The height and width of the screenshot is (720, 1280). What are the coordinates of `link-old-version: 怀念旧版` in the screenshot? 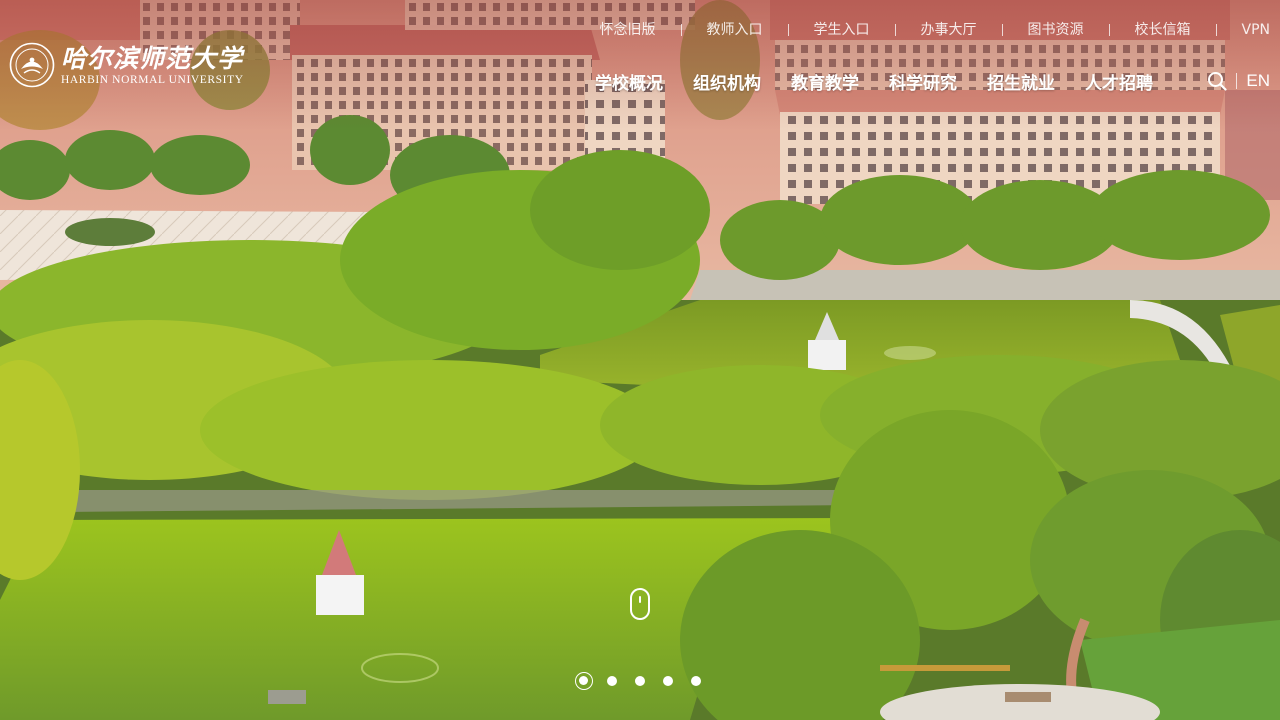 It's located at (628, 30).